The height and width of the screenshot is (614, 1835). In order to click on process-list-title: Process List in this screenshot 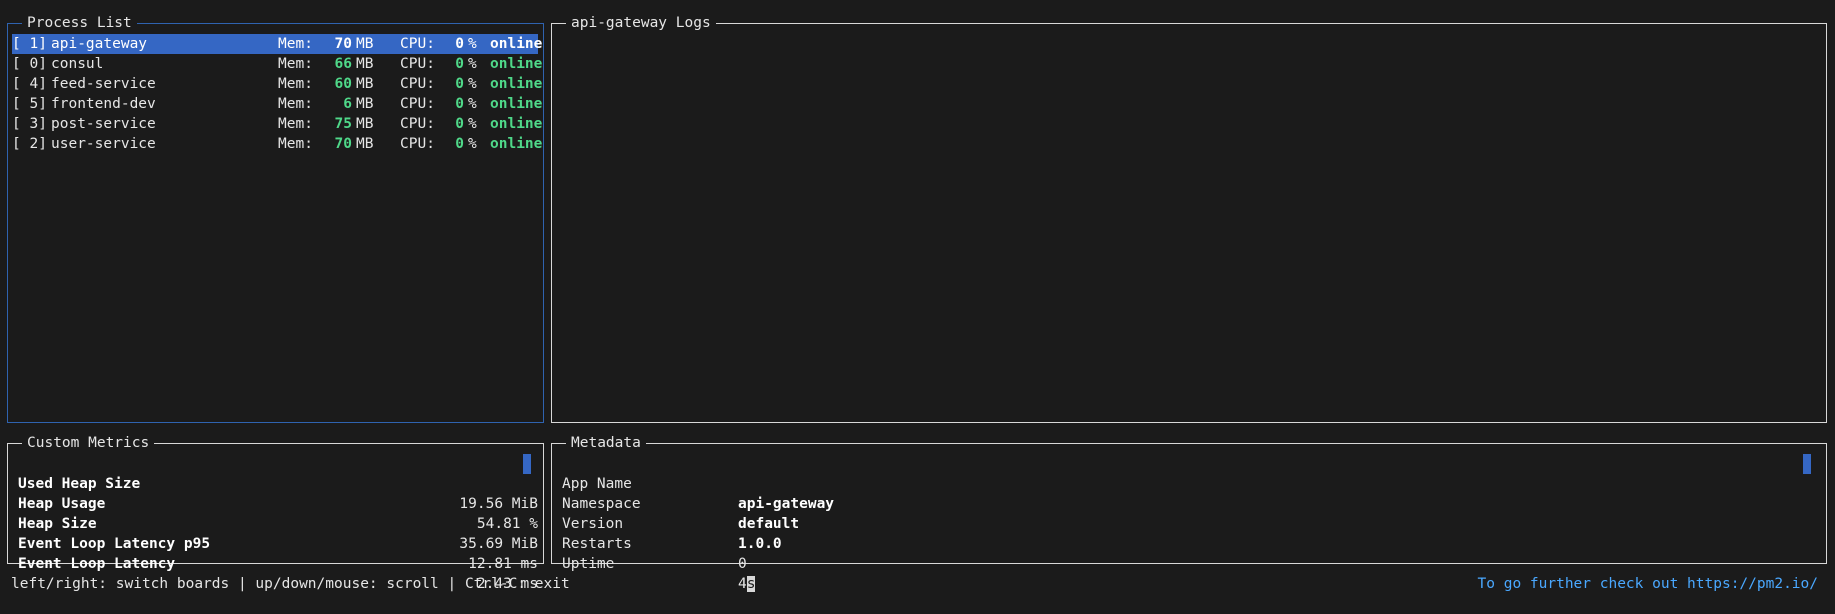, I will do `click(79, 23)`.